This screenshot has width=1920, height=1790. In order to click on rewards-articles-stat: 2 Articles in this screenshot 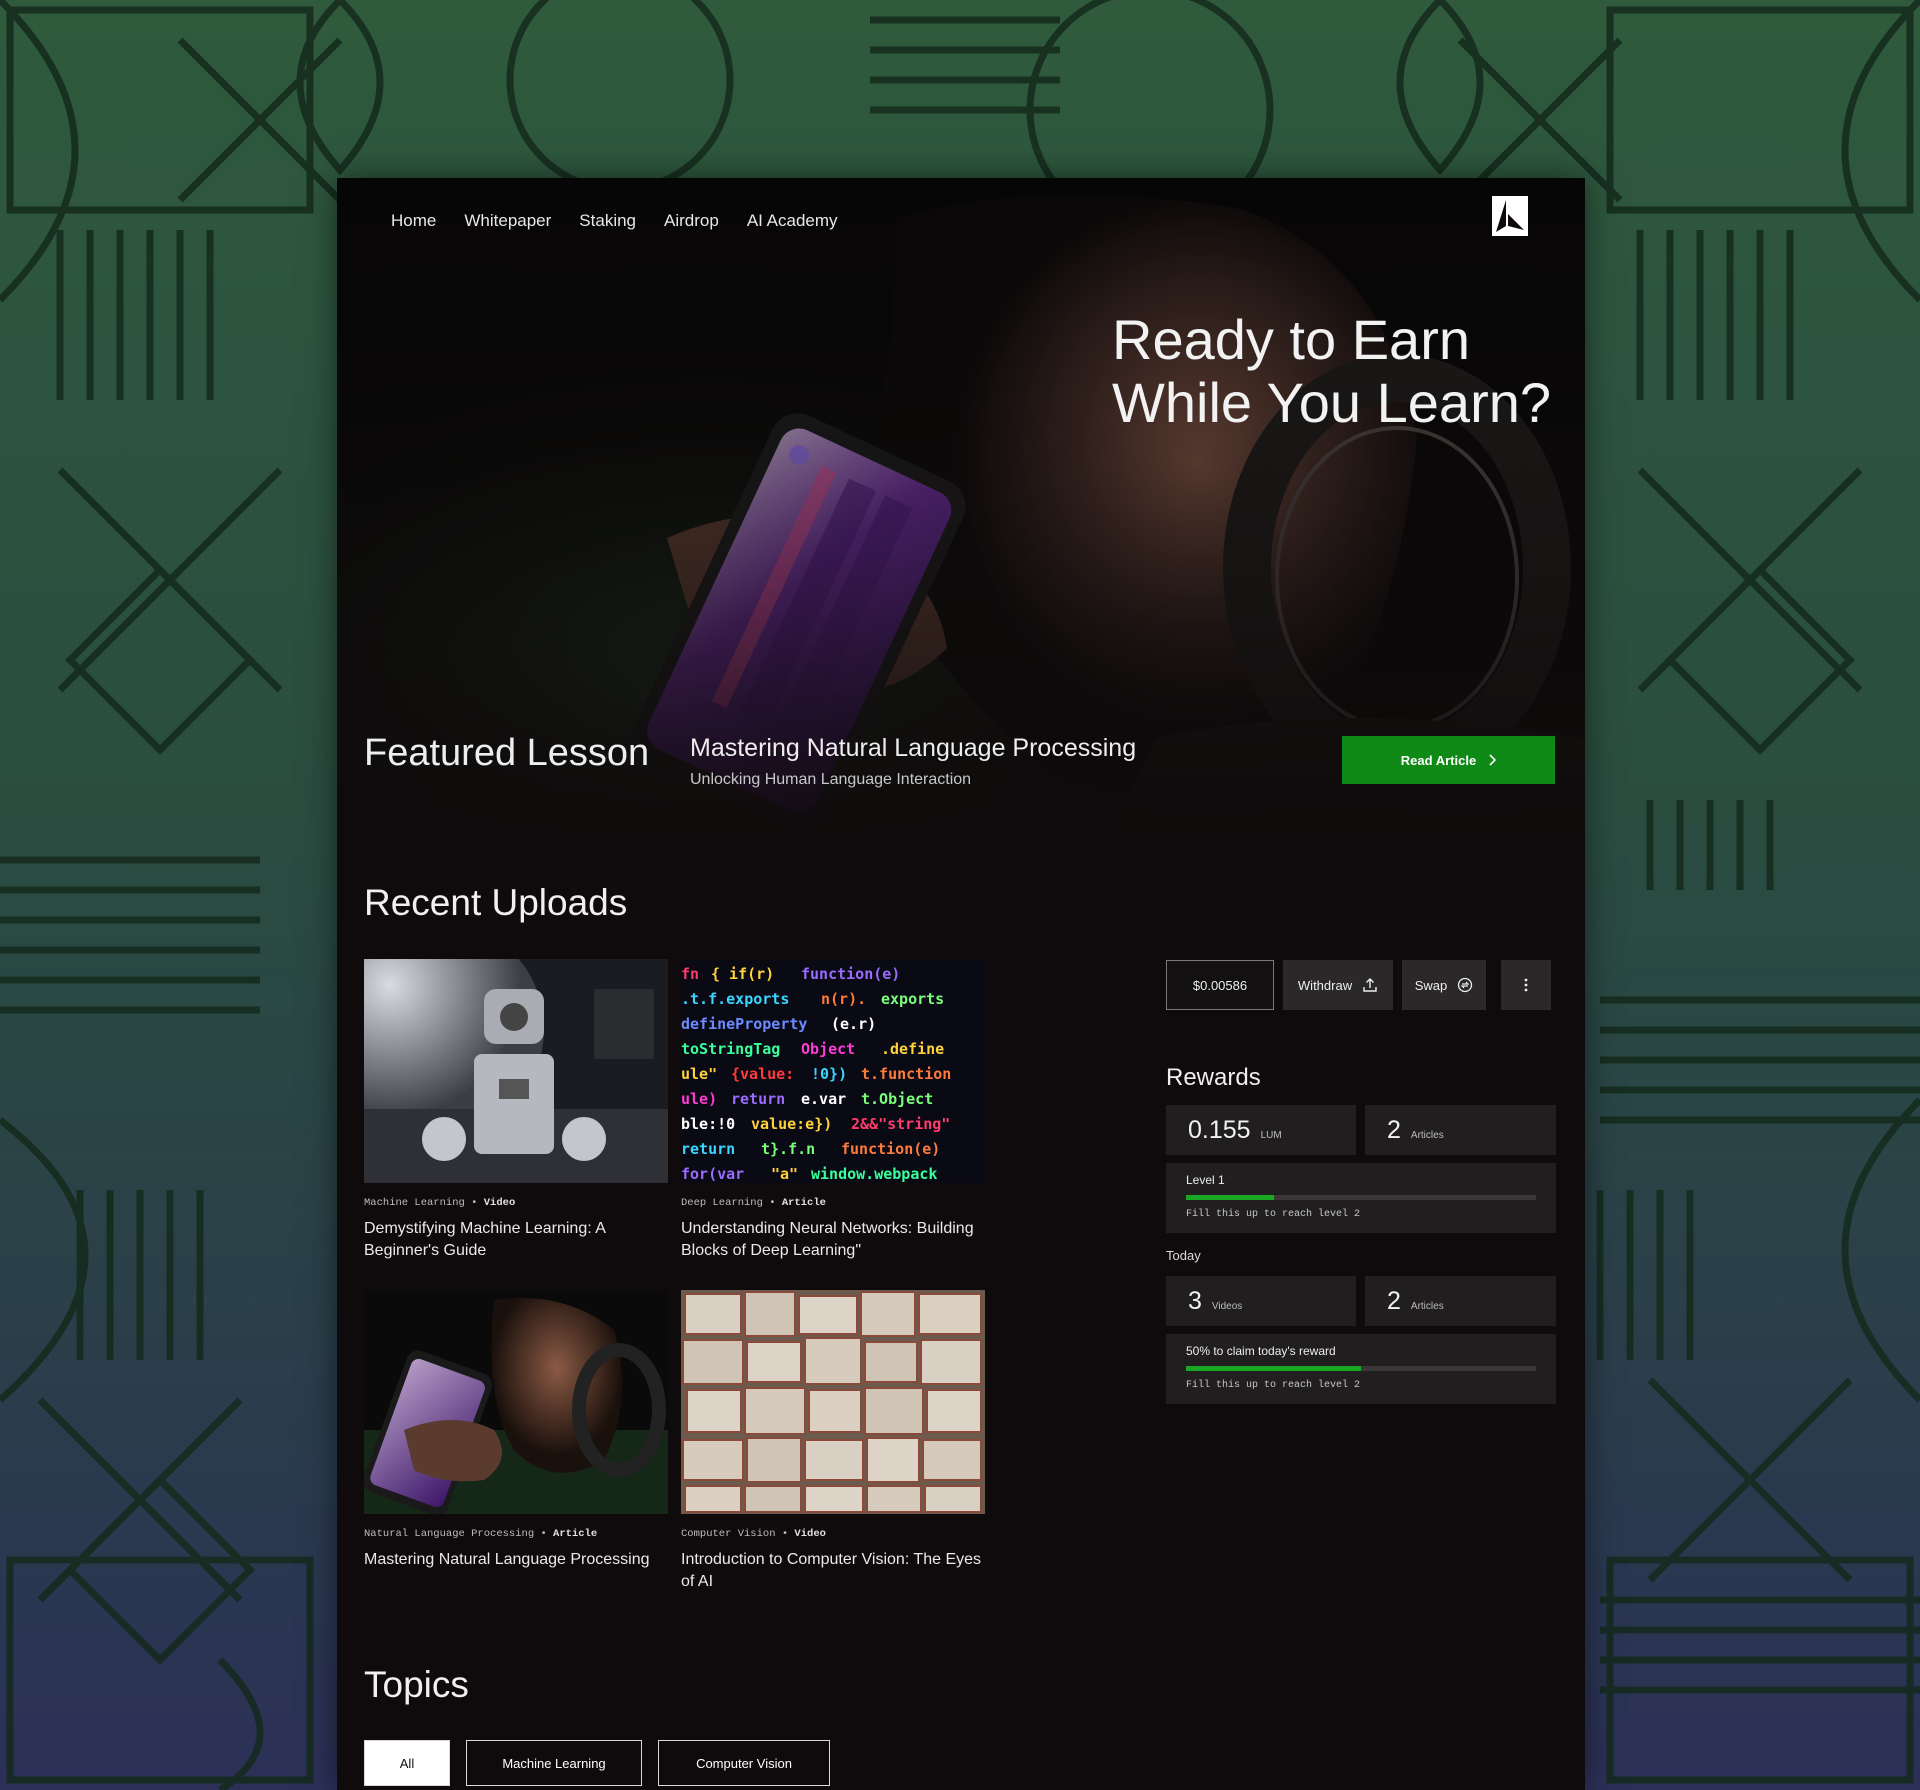, I will do `click(1460, 1130)`.